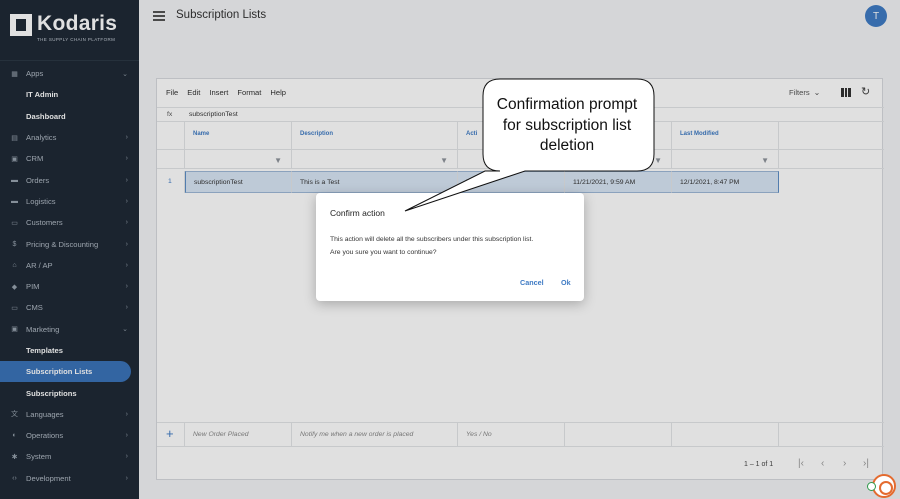  Describe the element at coordinates (567, 145) in the screenshot. I see `callout-line-3: deletion` at that location.